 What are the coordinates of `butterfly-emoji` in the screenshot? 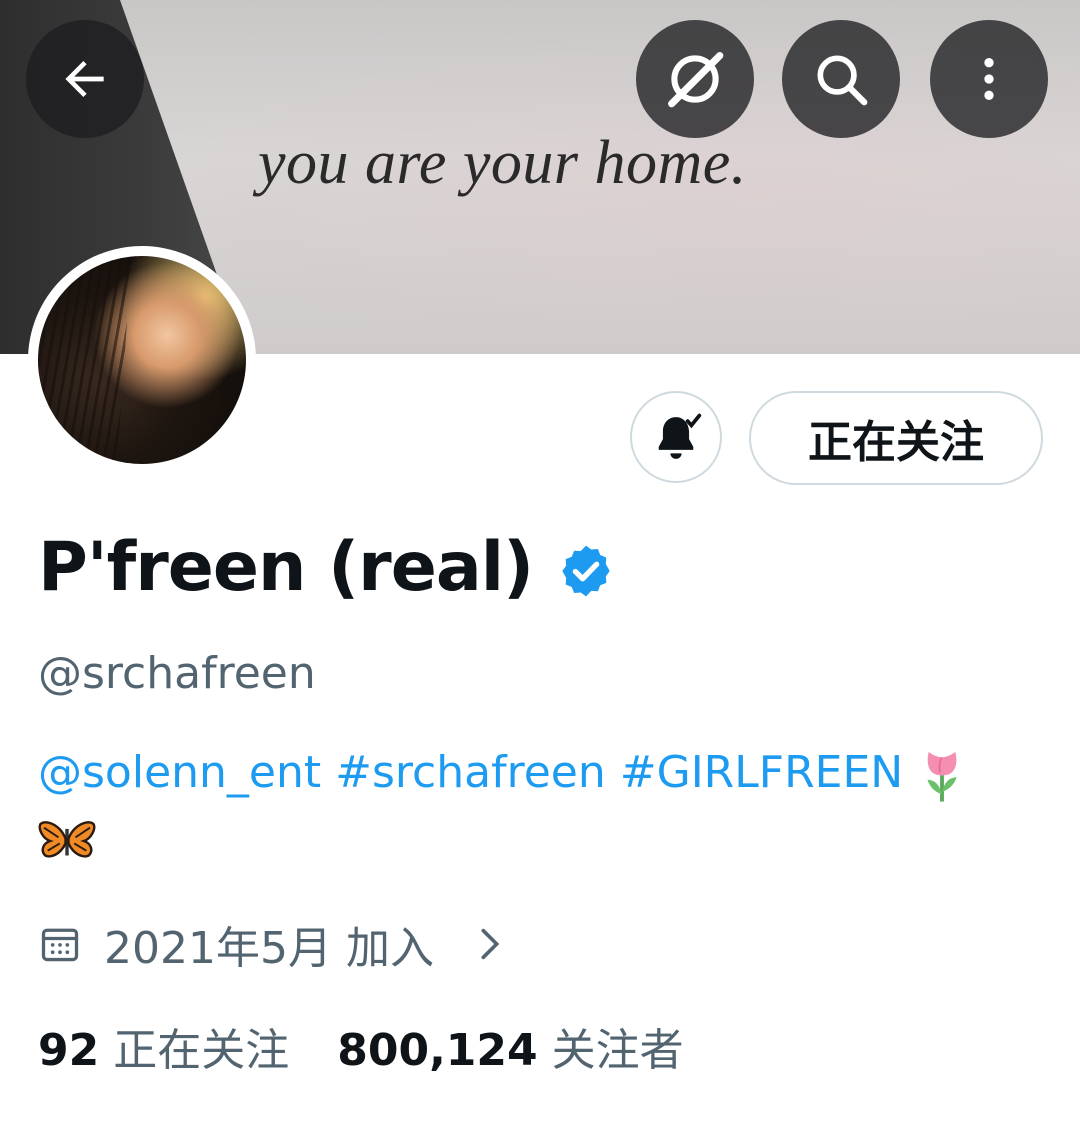 It's located at (67, 839).